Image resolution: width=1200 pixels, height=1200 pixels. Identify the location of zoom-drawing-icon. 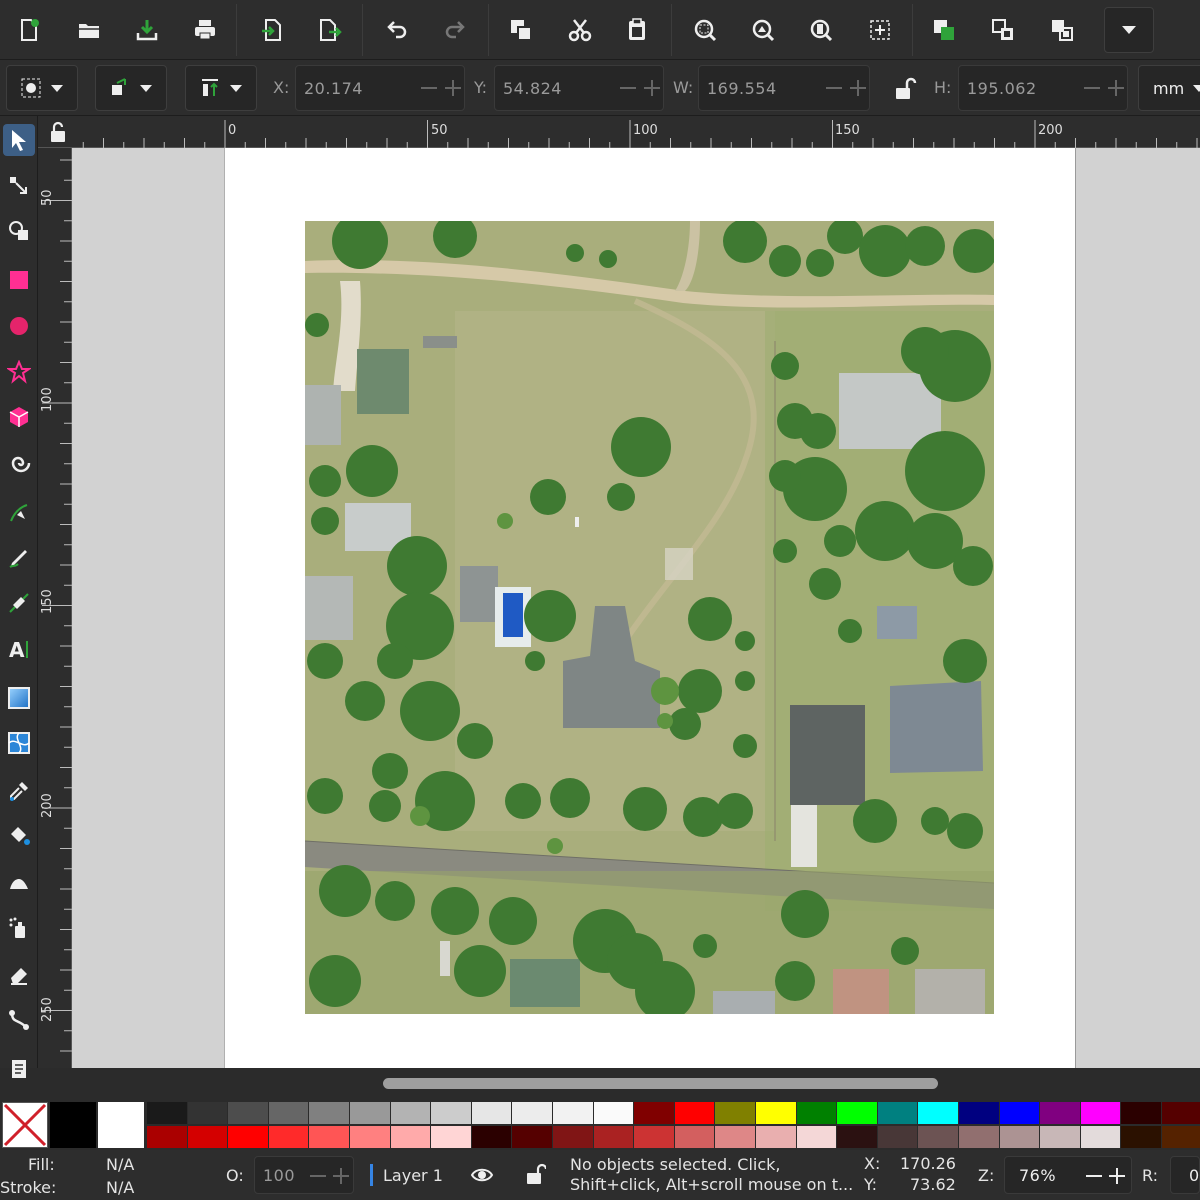
(763, 30).